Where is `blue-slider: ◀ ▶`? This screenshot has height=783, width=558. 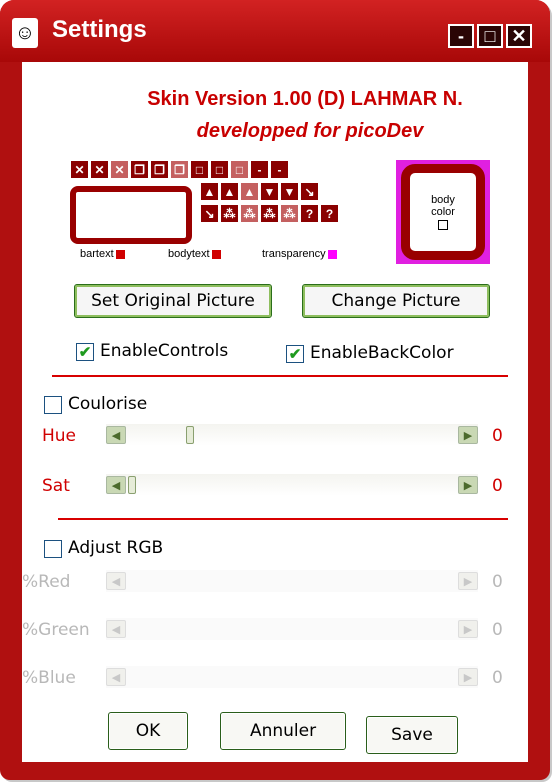 blue-slider: ◀ ▶ is located at coordinates (292, 677).